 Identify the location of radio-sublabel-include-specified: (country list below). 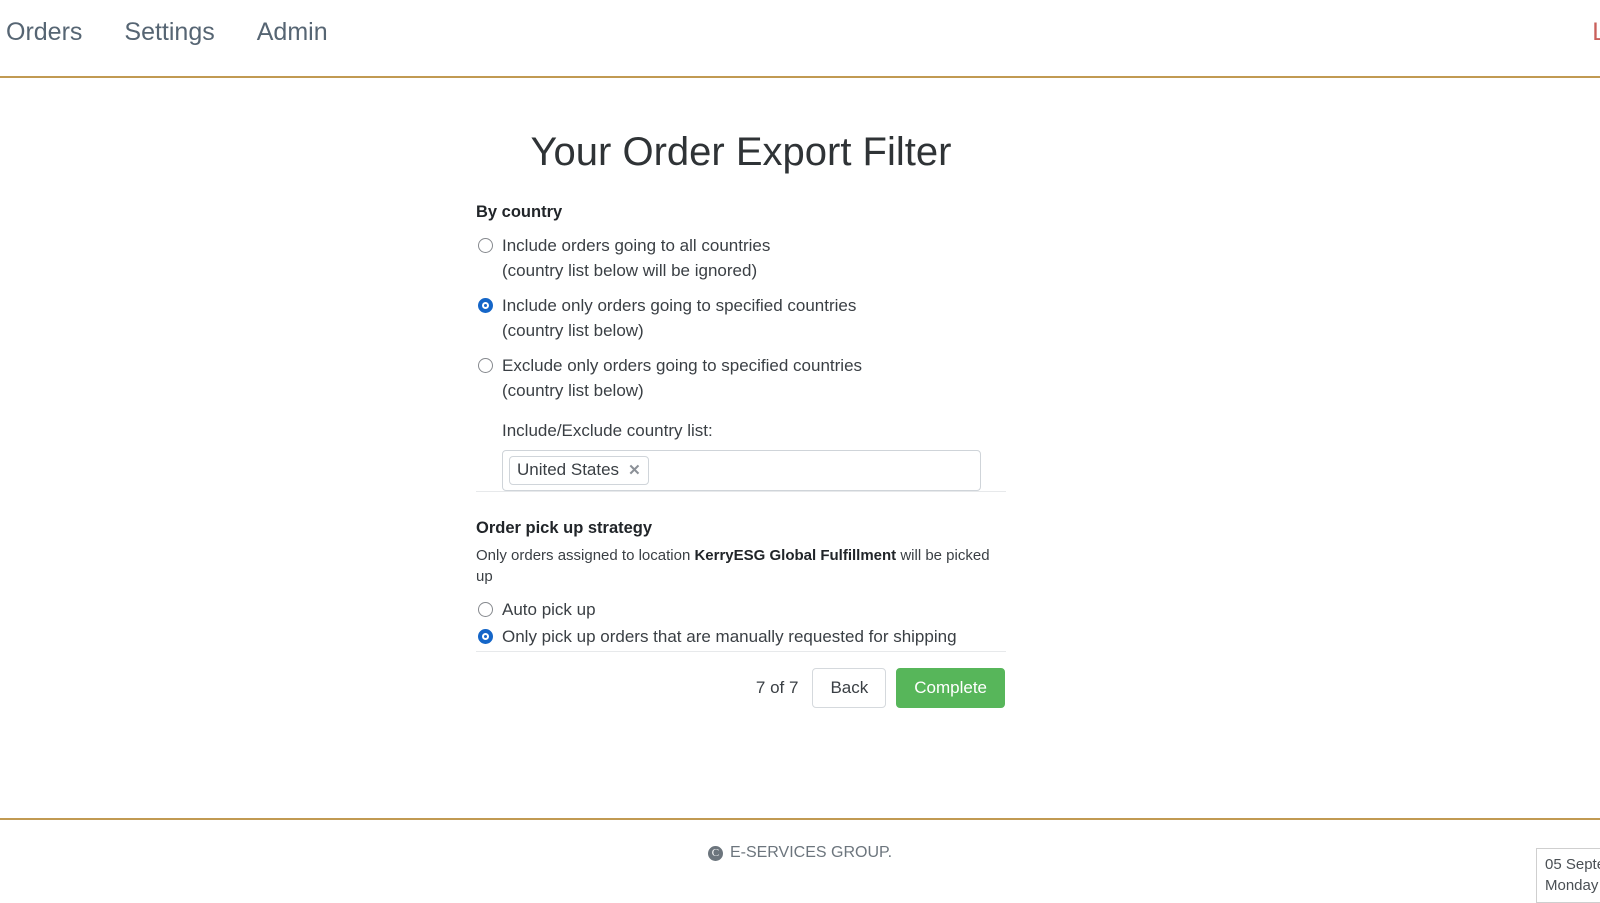
(573, 330).